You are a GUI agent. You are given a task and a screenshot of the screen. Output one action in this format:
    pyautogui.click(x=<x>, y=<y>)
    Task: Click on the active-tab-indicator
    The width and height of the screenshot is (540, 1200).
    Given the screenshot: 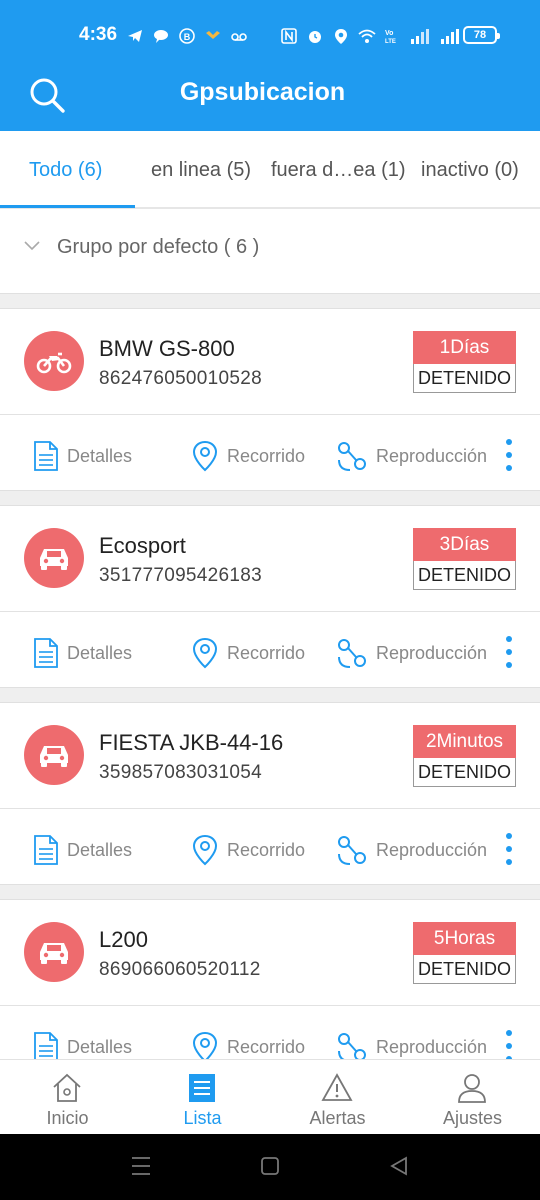 What is the action you would take?
    pyautogui.click(x=67, y=206)
    